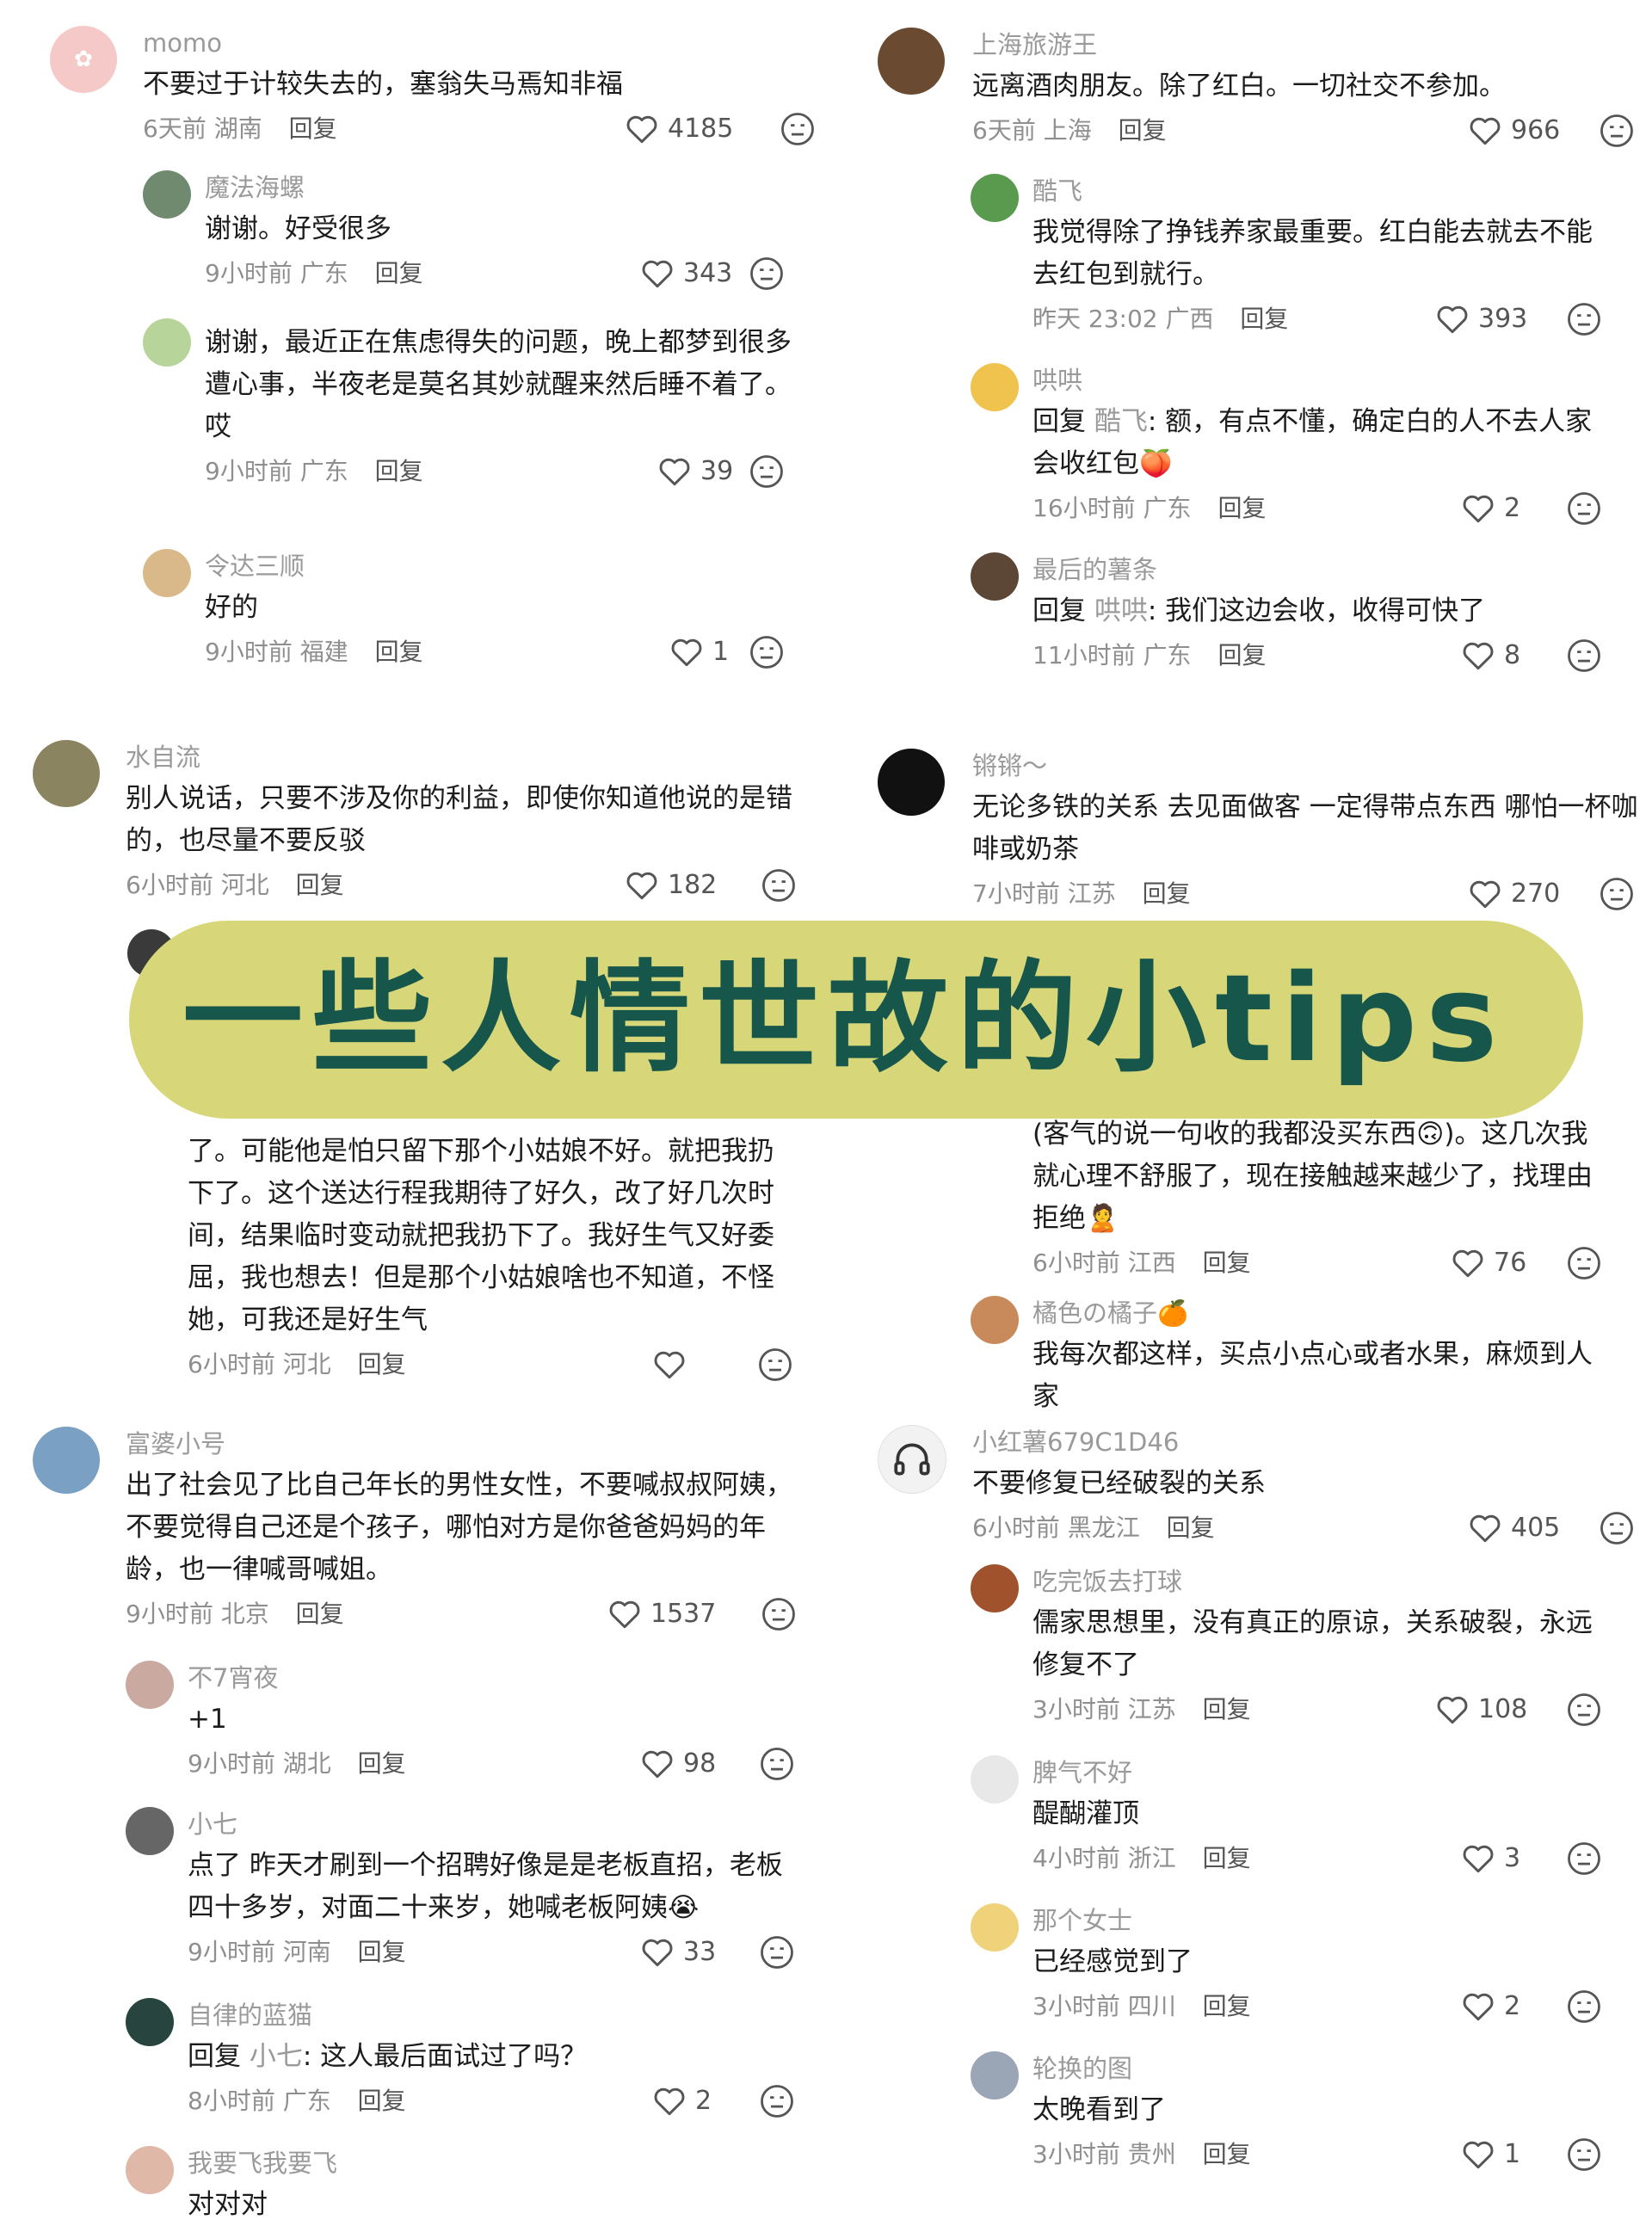 Image resolution: width=1652 pixels, height=2226 pixels. What do you see at coordinates (465, 757) in the screenshot?
I see `username: 水自流` at bounding box center [465, 757].